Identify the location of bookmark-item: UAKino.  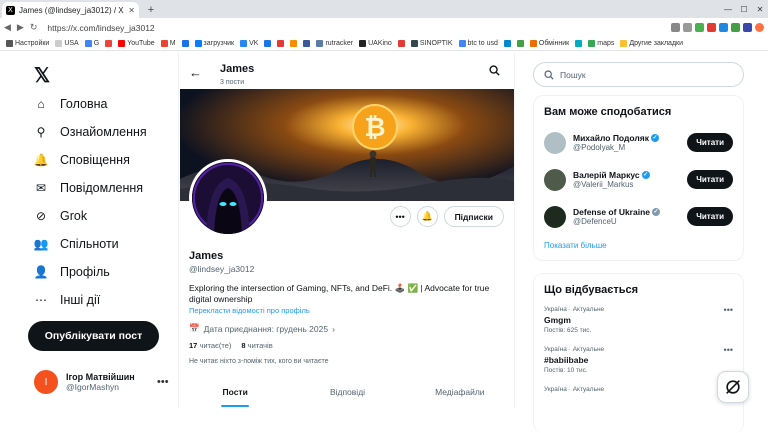
(375, 43).